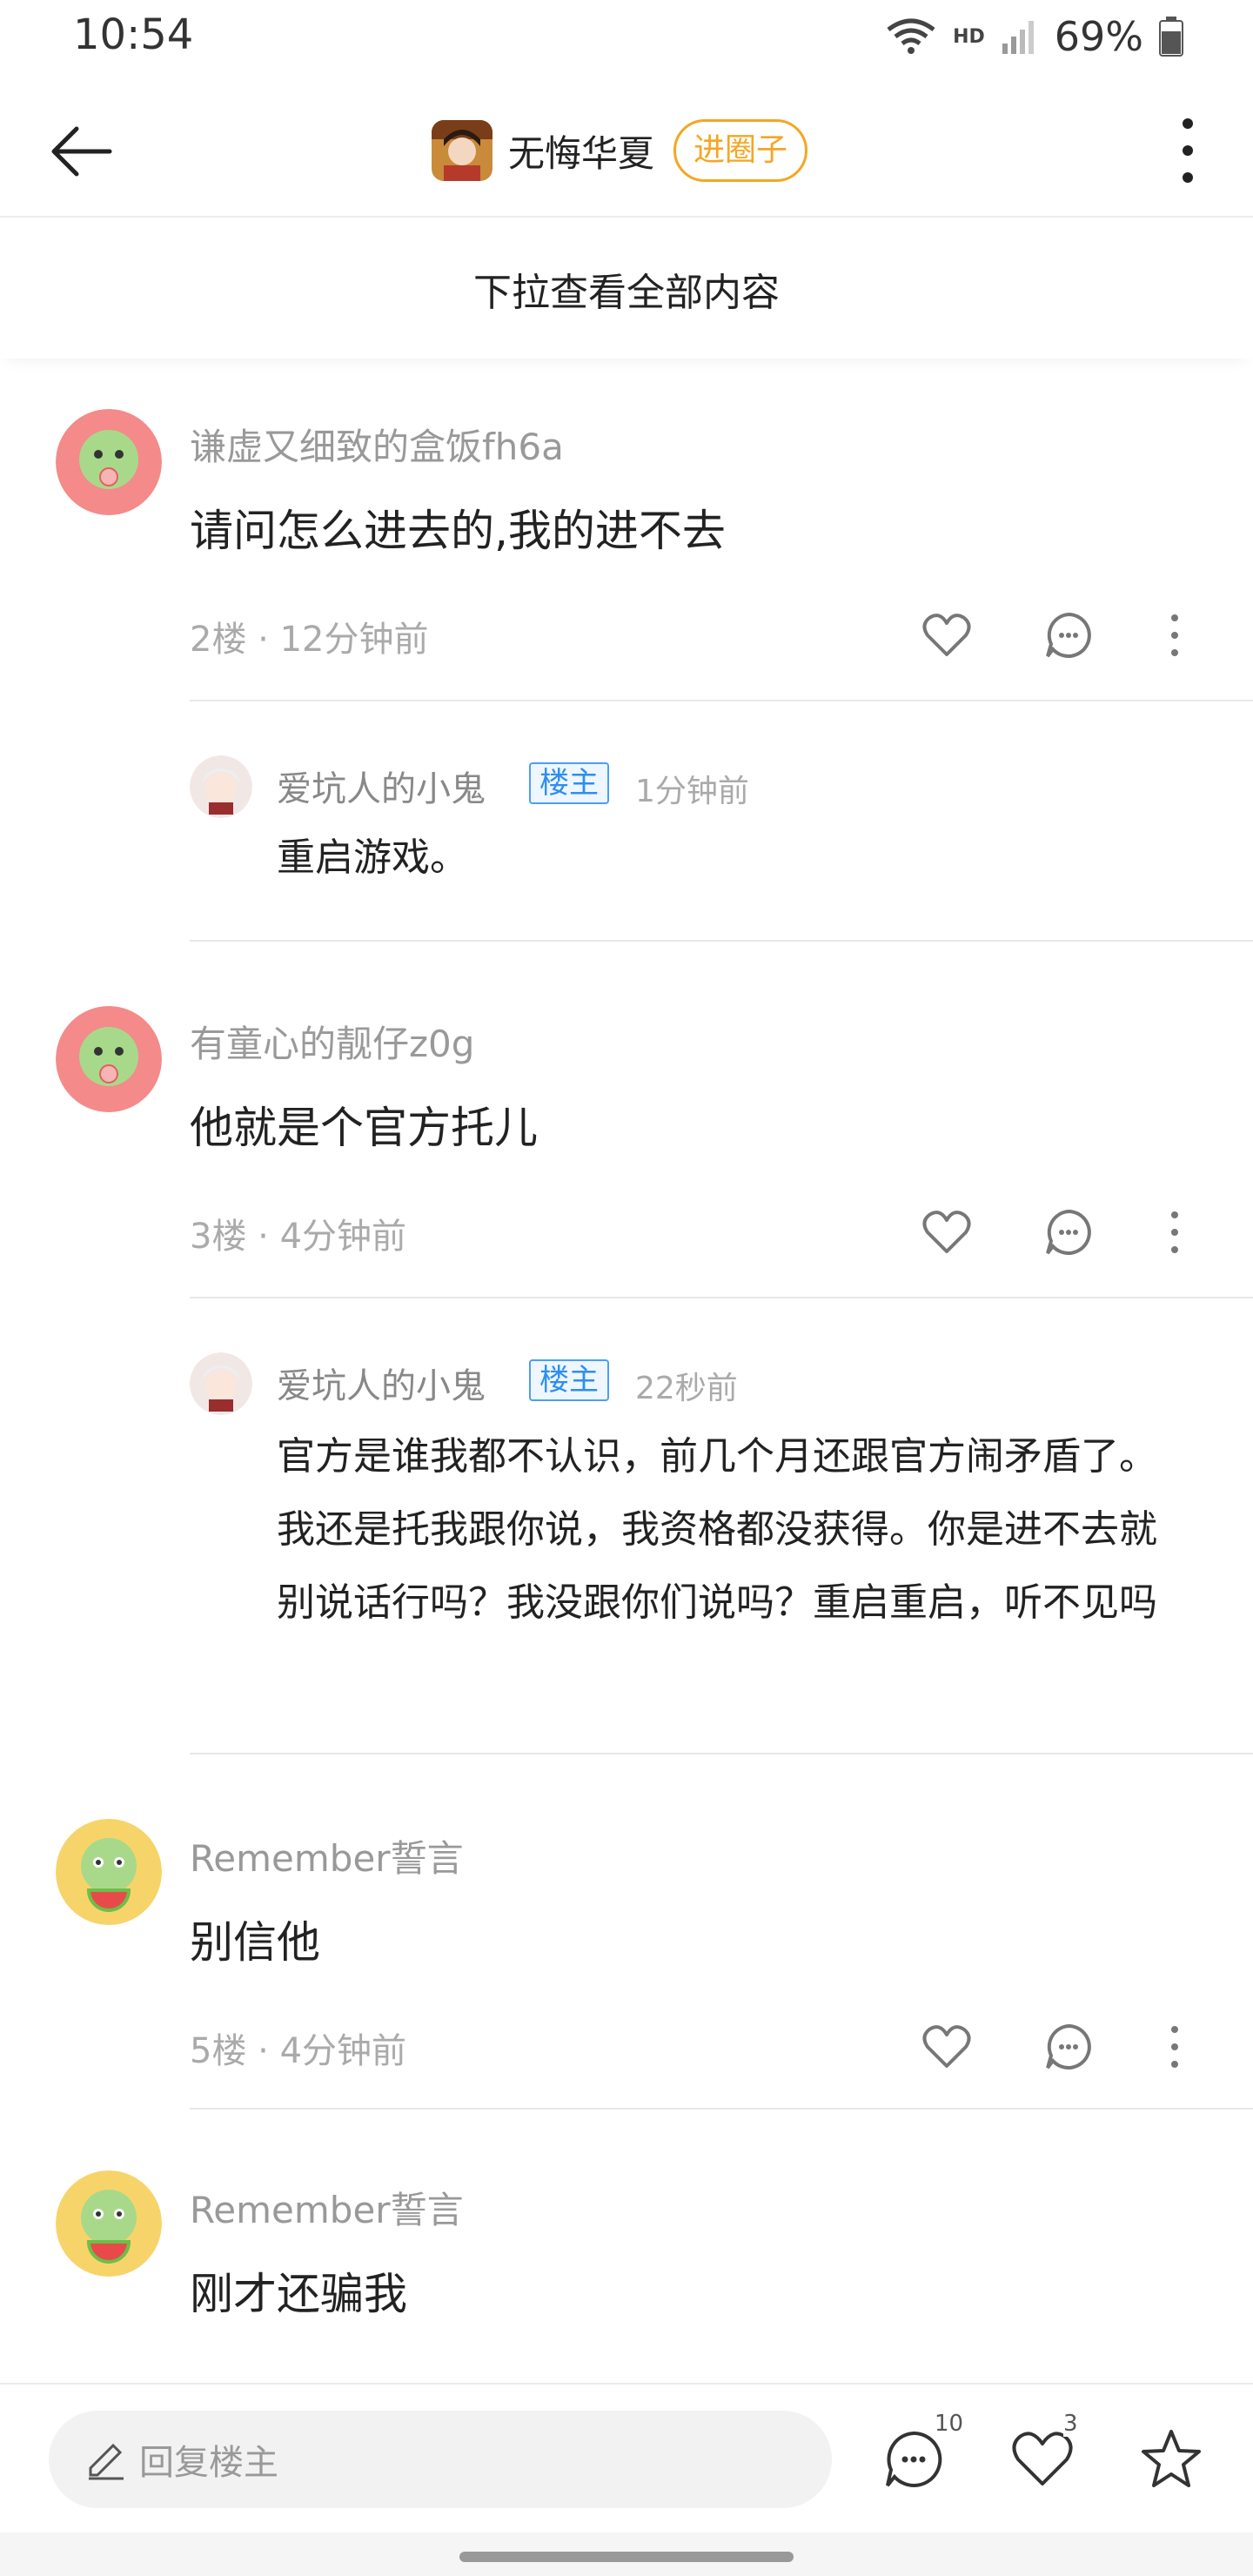 Image resolution: width=1253 pixels, height=2576 pixels. Describe the element at coordinates (1018, 37) in the screenshot. I see `signal-icon` at that location.